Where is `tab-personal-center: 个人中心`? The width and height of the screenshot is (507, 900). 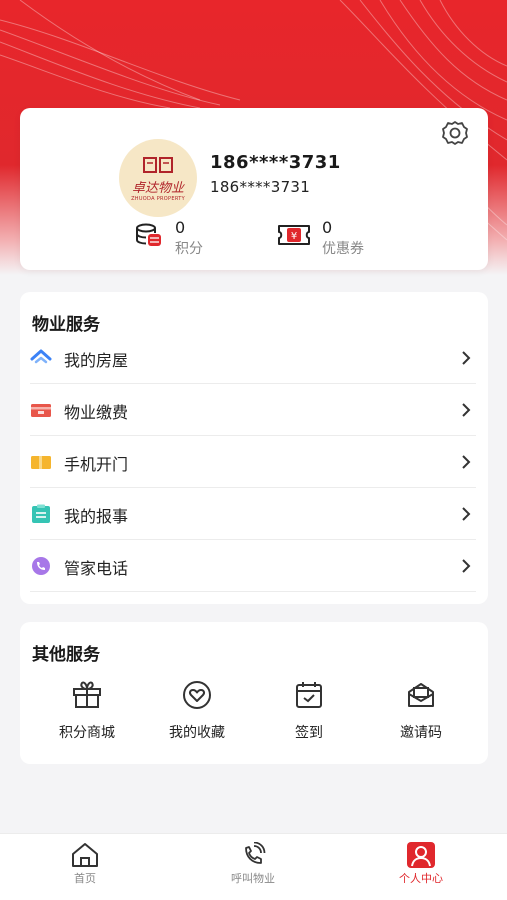
tab-personal-center: 个人中心 is located at coordinates (421, 867).